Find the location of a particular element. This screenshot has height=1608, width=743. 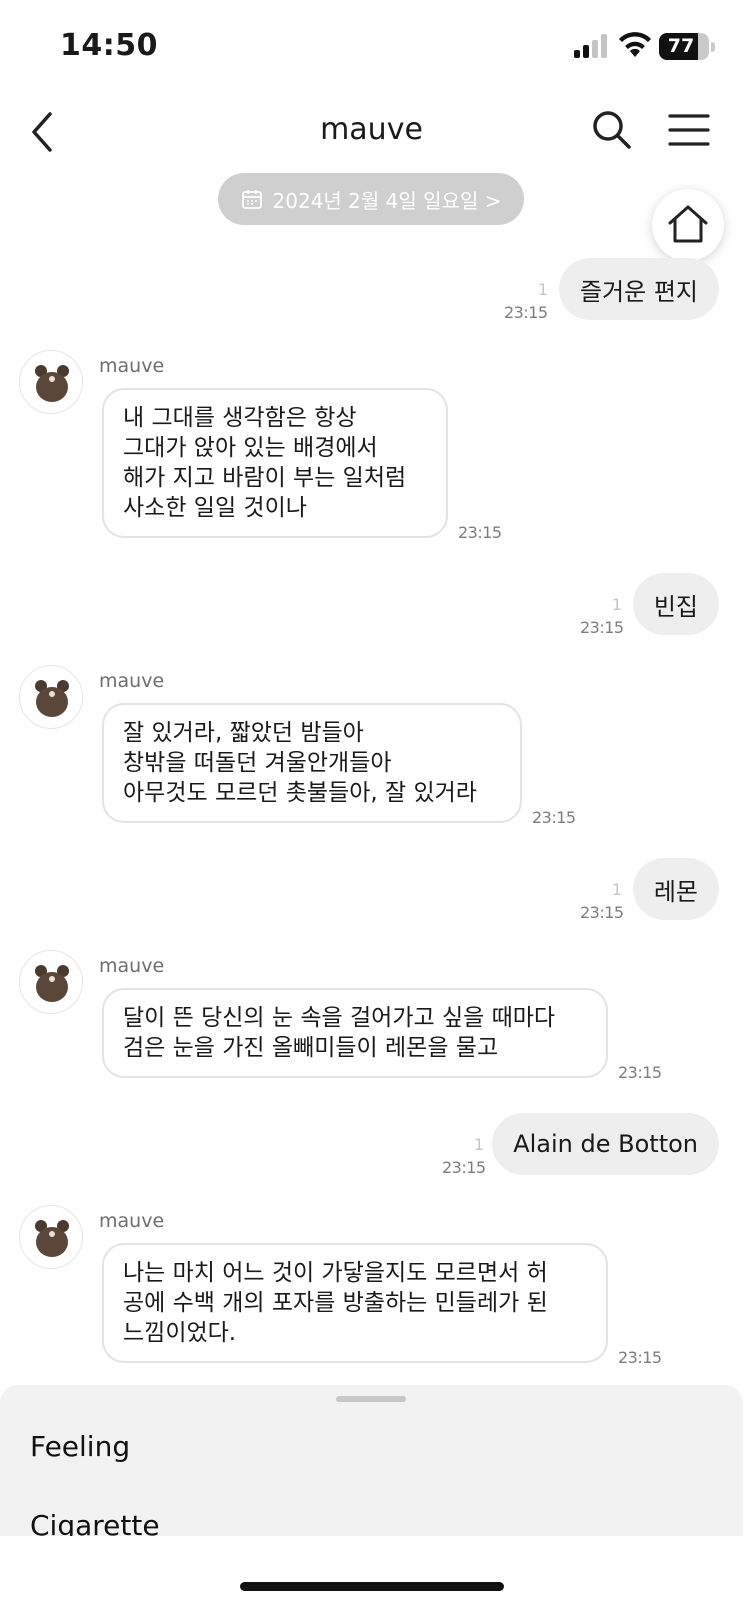

message-text: 즐거운 편지 is located at coordinates (638, 291).